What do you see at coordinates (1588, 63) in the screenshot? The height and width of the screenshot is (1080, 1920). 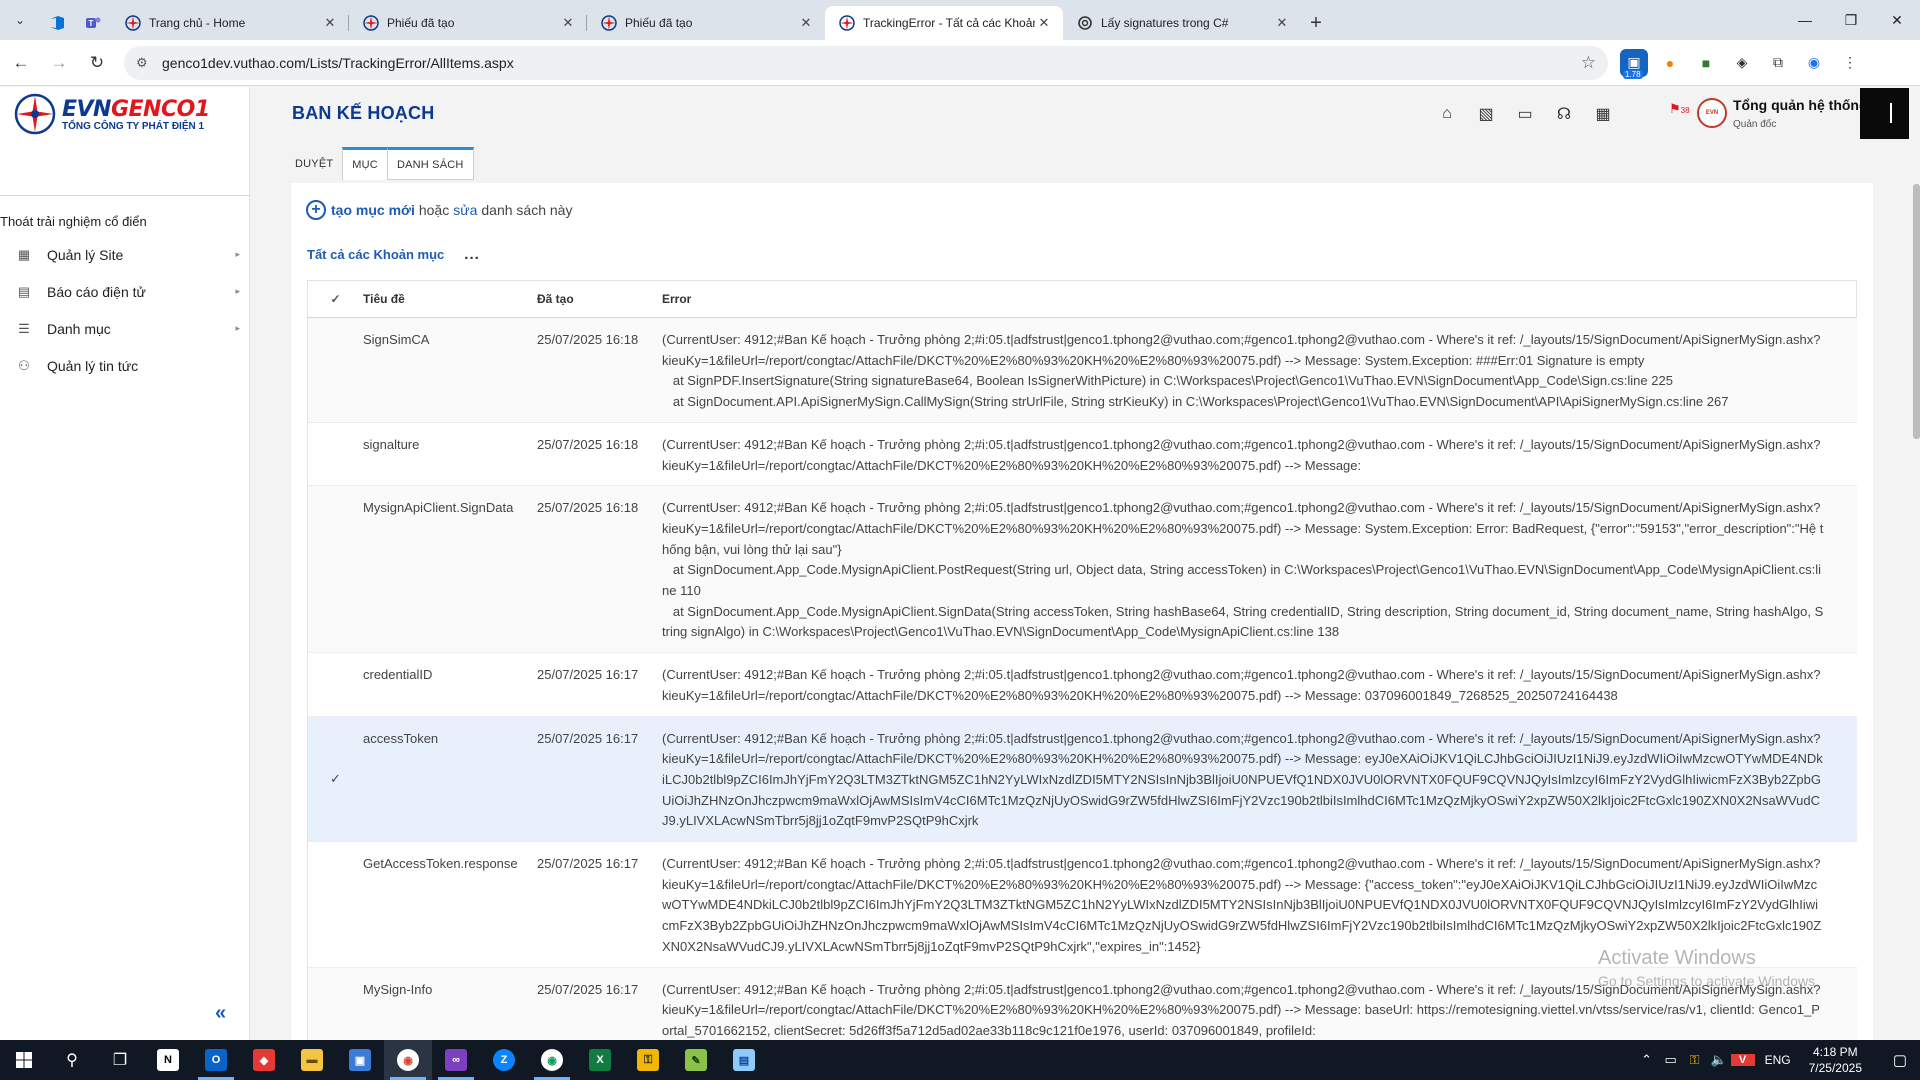 I see `bookmark-star-icon: ☆` at bounding box center [1588, 63].